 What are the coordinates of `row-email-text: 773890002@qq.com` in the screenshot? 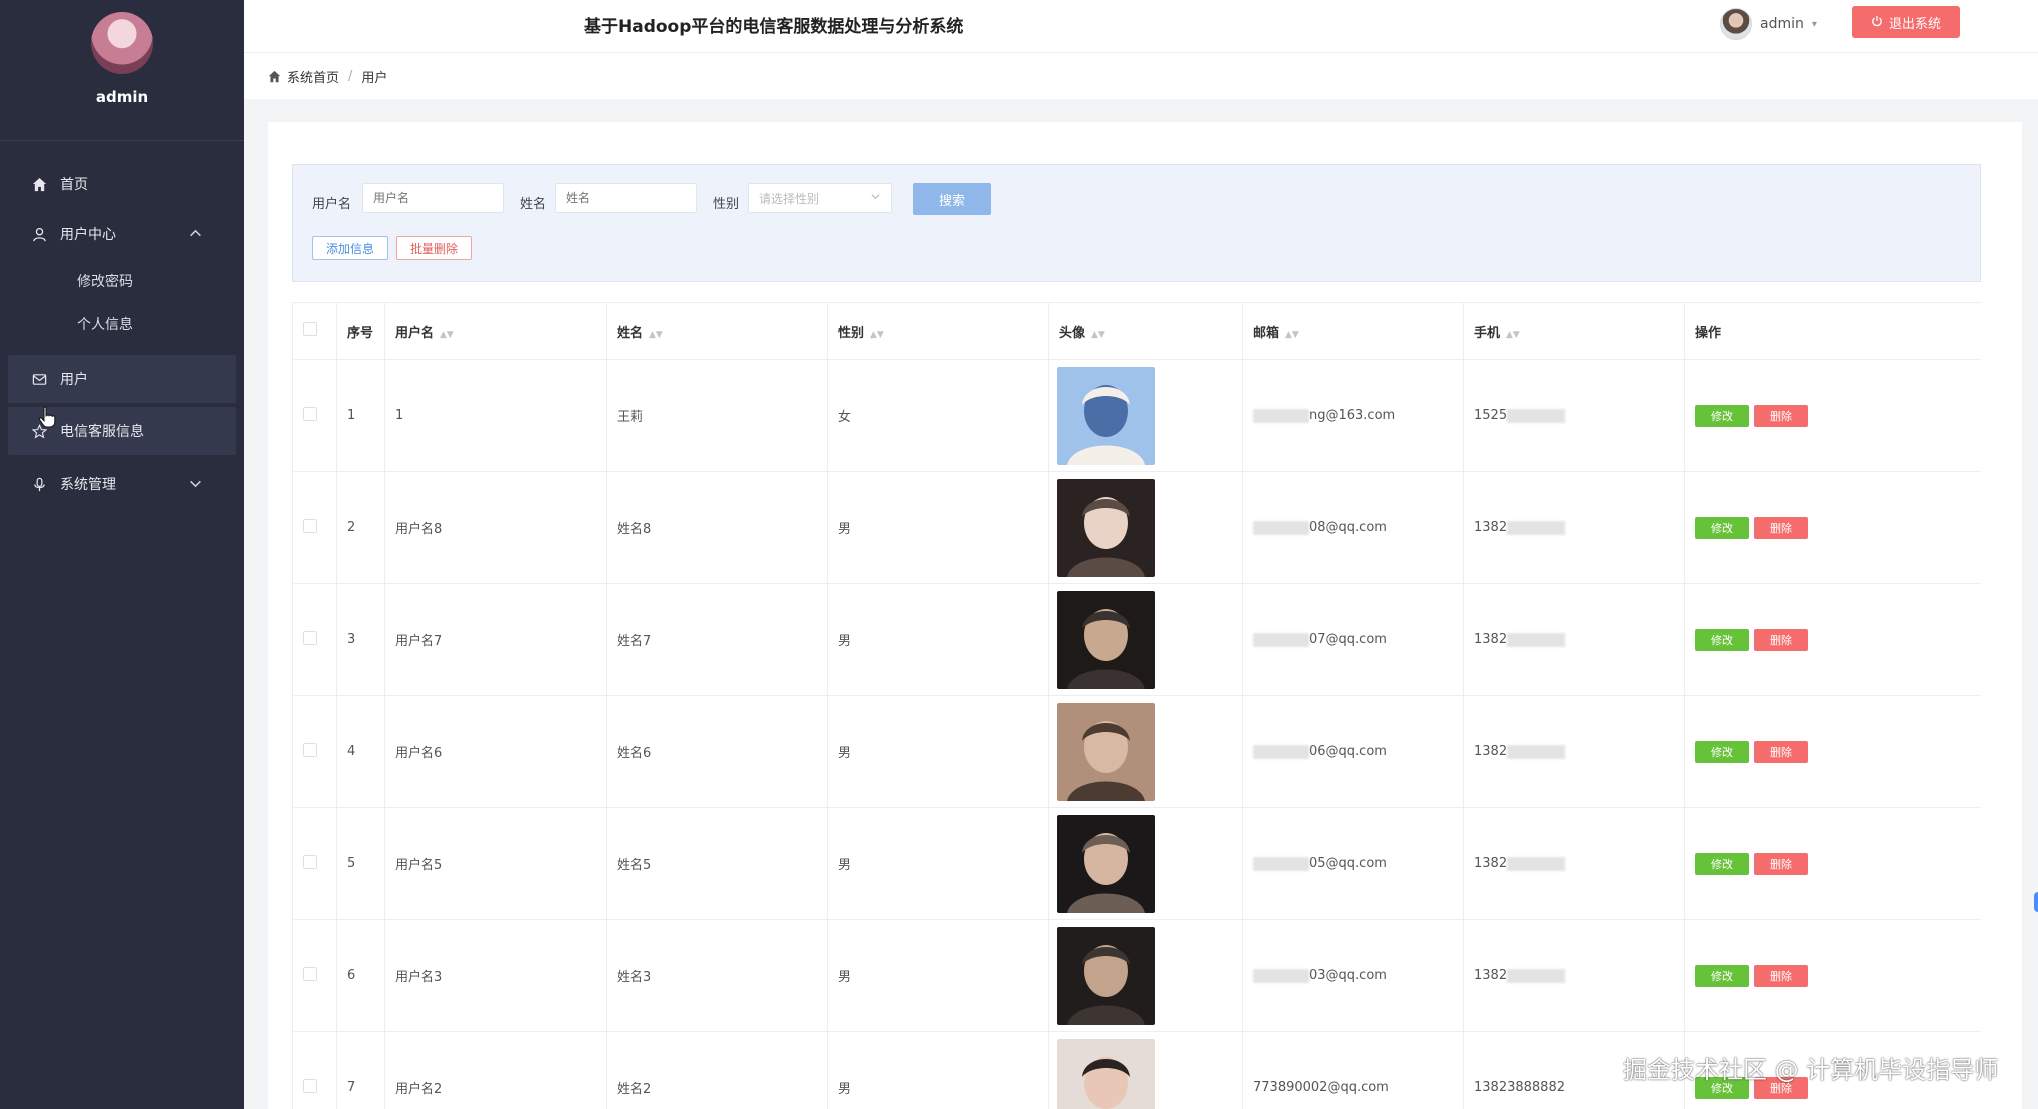 It's located at (1321, 1087).